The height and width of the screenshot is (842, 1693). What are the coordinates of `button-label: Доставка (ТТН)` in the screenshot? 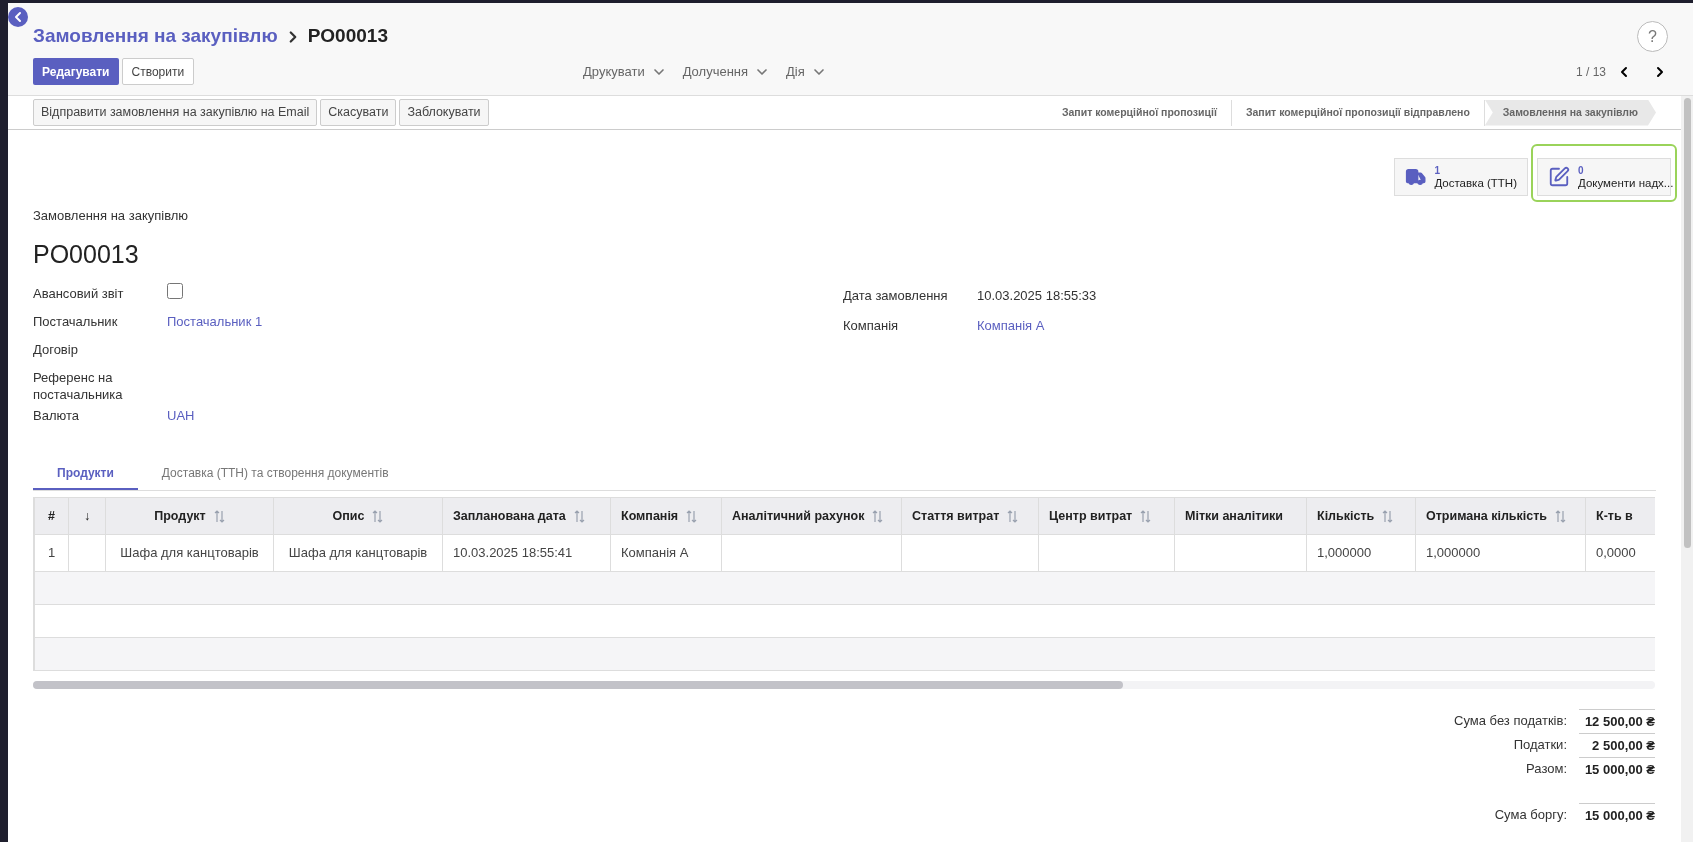 It's located at (1475, 183).